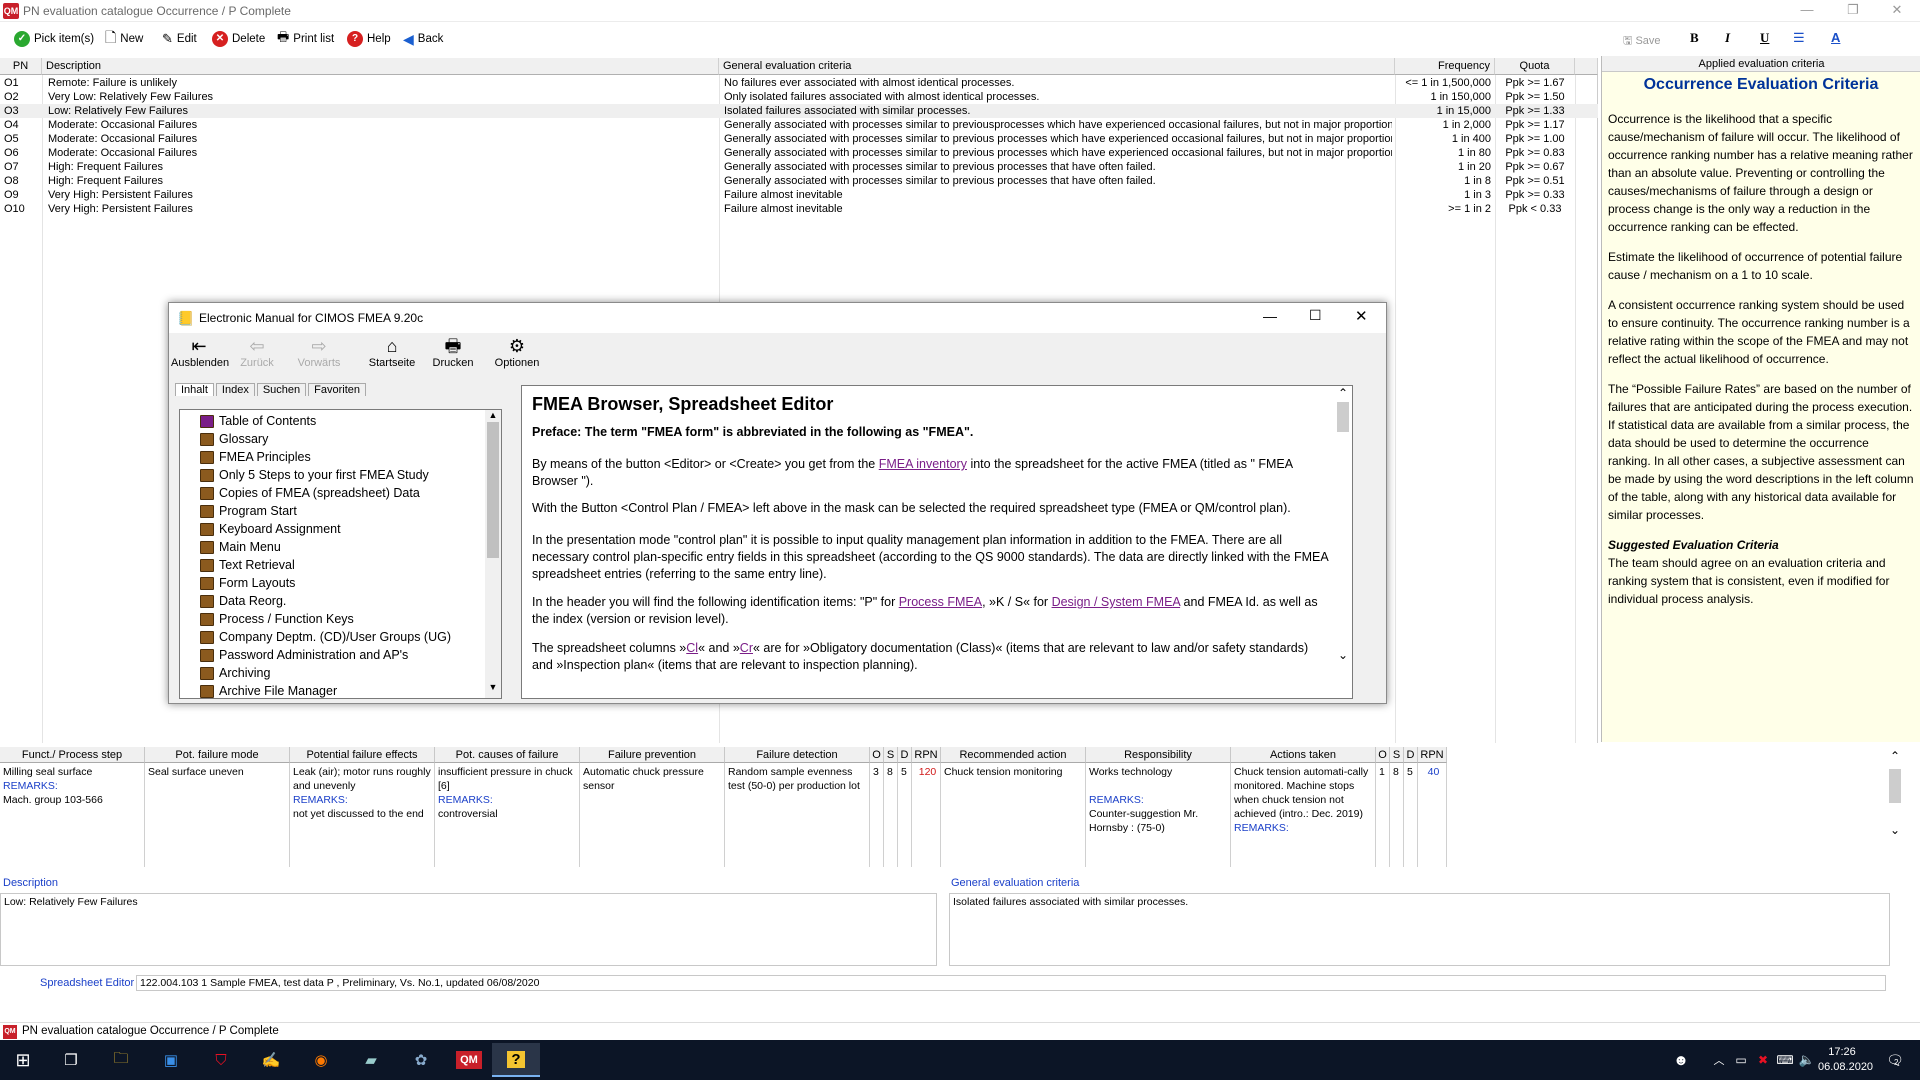  What do you see at coordinates (421, 1060) in the screenshot?
I see `paint-app-icon: ✿` at bounding box center [421, 1060].